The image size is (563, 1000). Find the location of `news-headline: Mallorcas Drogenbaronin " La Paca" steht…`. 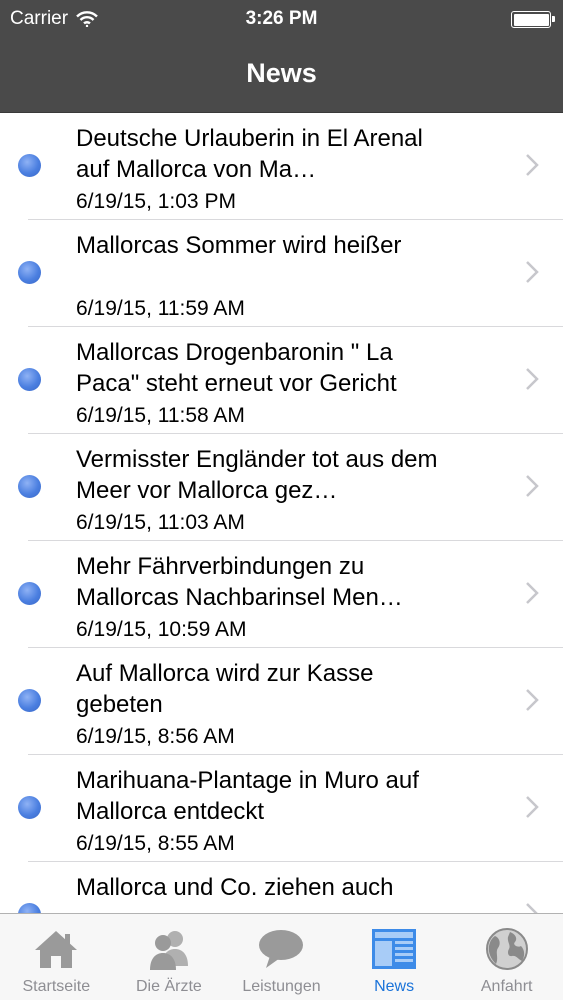

news-headline: Mallorcas Drogenbaronin " La Paca" steht… is located at coordinates (236, 368).